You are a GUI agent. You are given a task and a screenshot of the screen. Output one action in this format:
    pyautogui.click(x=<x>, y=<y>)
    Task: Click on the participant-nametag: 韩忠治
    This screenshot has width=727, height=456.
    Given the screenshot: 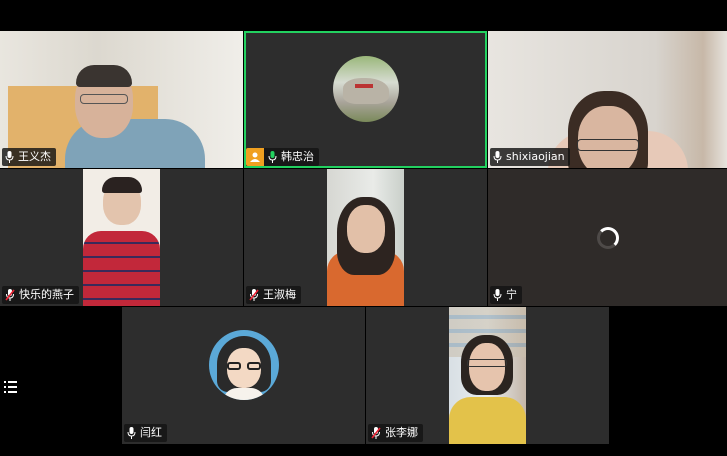 What is the action you would take?
    pyautogui.click(x=282, y=157)
    